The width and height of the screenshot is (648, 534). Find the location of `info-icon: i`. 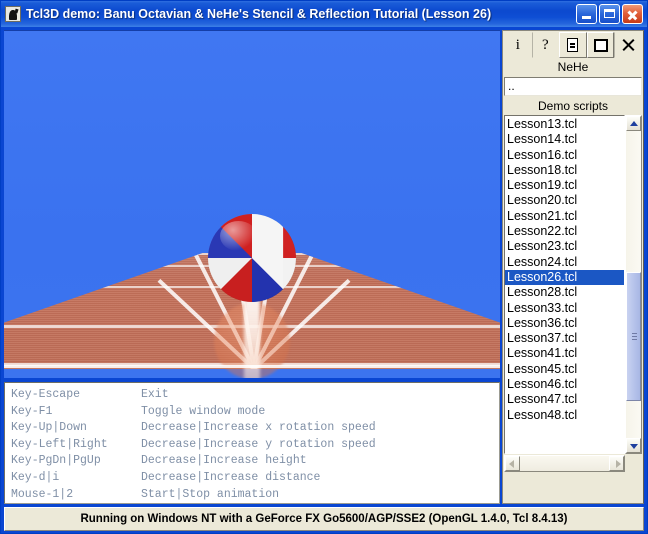

info-icon: i is located at coordinates (517, 44).